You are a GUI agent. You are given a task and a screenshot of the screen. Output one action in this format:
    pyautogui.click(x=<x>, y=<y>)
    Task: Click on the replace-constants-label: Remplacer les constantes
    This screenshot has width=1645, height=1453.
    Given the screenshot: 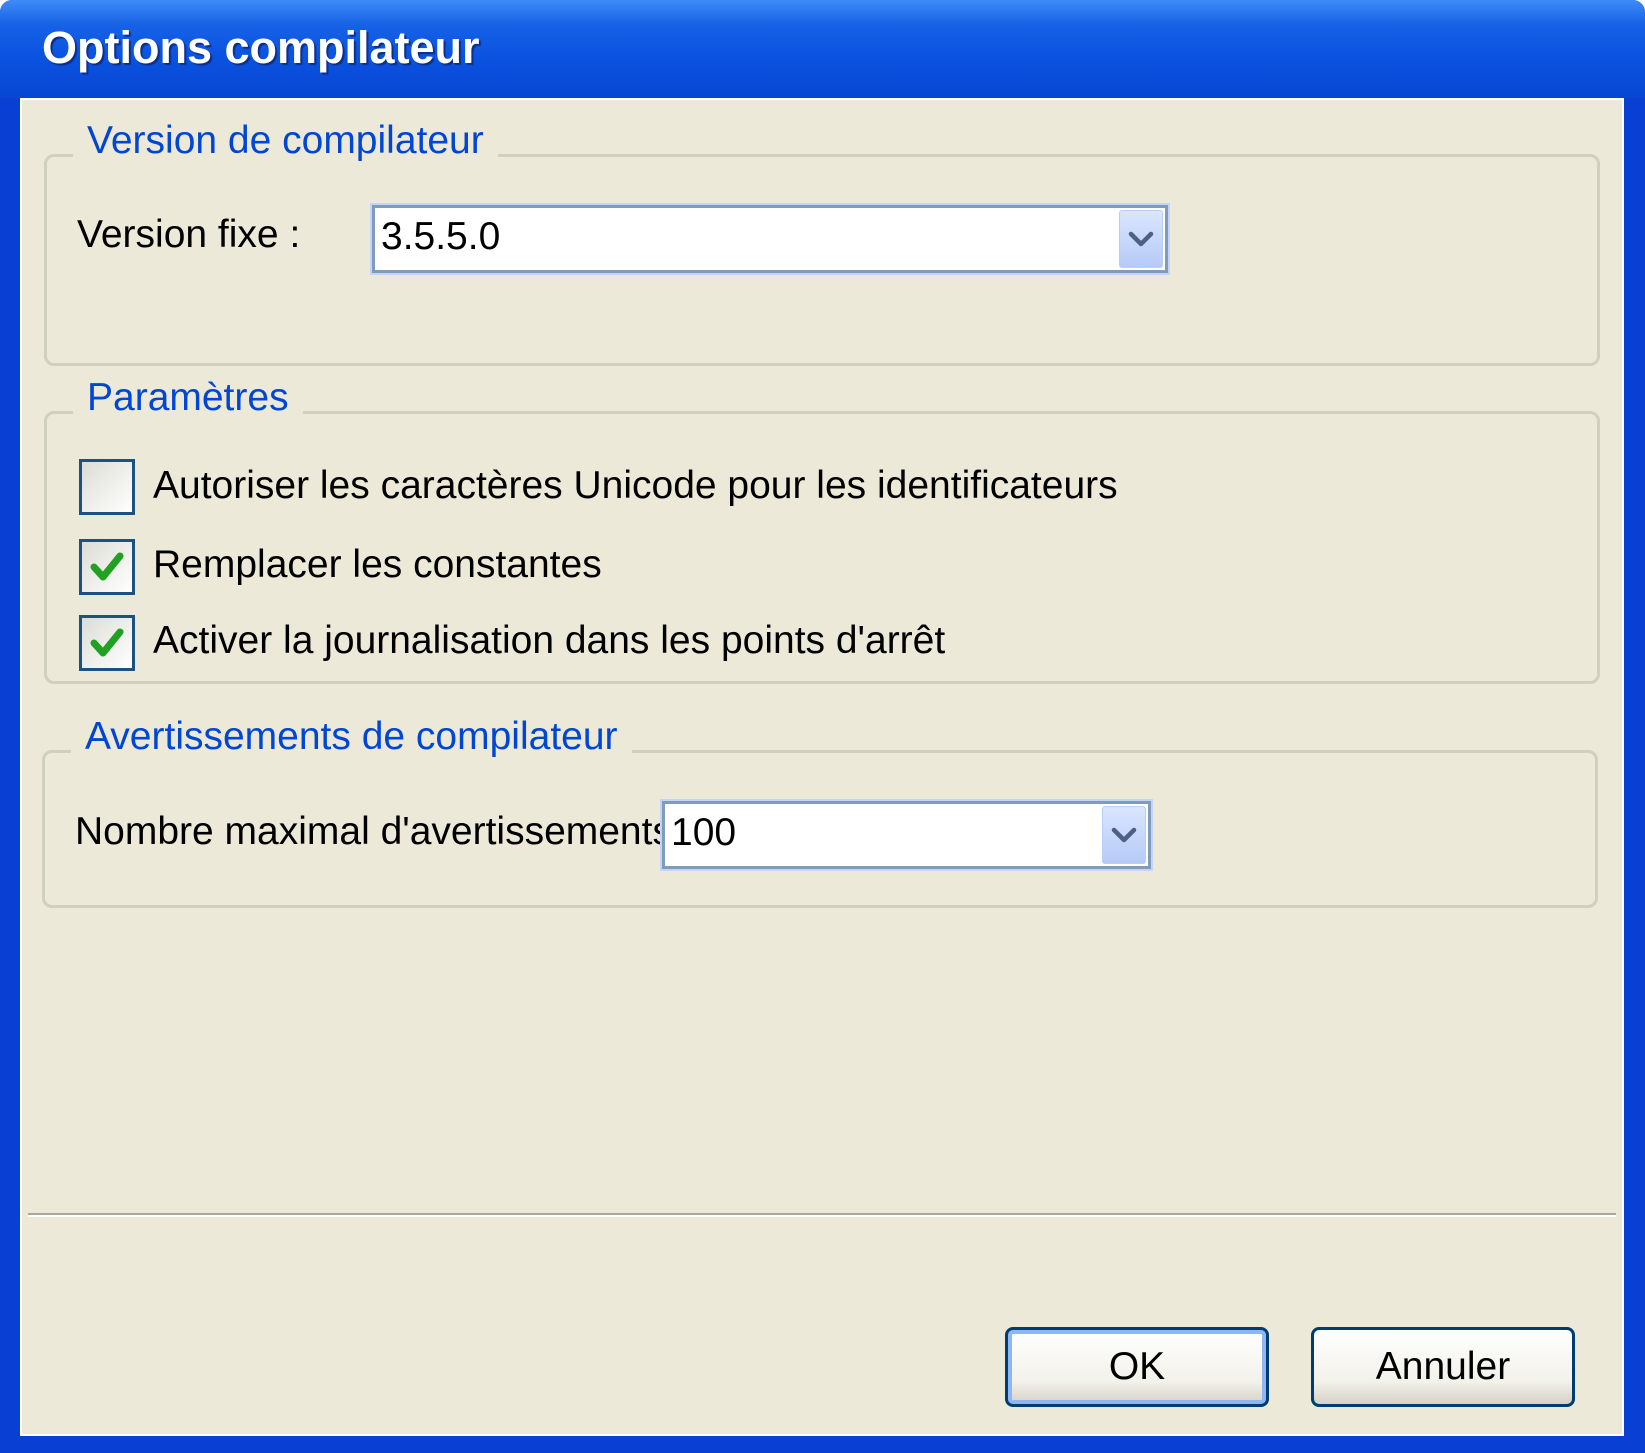 What is the action you would take?
    pyautogui.click(x=377, y=565)
    